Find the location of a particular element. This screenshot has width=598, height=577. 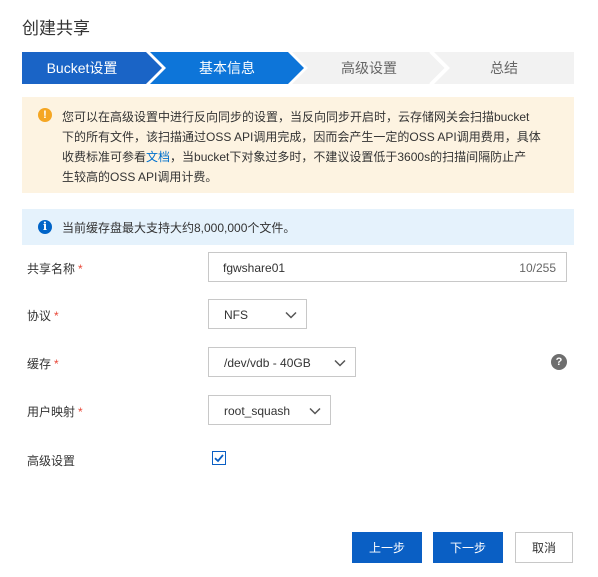

protocol-label-text: 协议 is located at coordinates (39, 316).